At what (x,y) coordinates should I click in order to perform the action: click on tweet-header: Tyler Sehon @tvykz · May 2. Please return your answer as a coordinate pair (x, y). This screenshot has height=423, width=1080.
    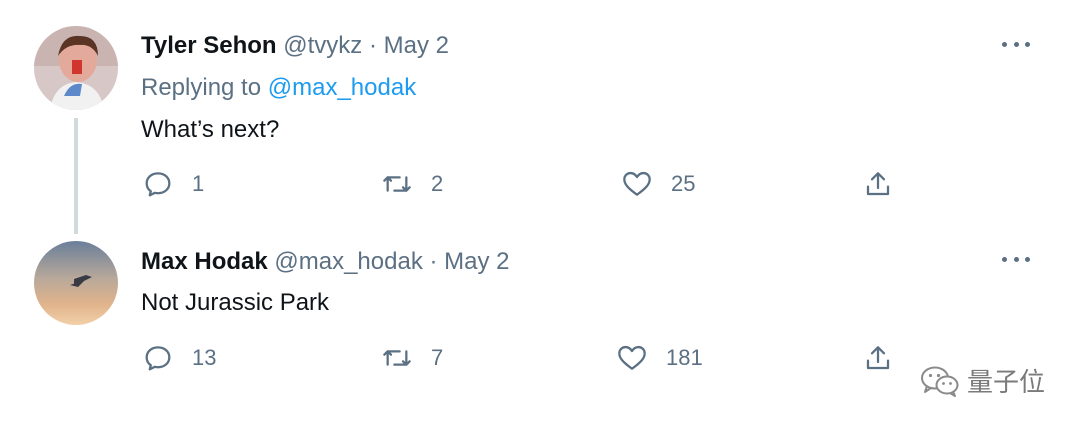
    Looking at the image, I should click on (295, 46).